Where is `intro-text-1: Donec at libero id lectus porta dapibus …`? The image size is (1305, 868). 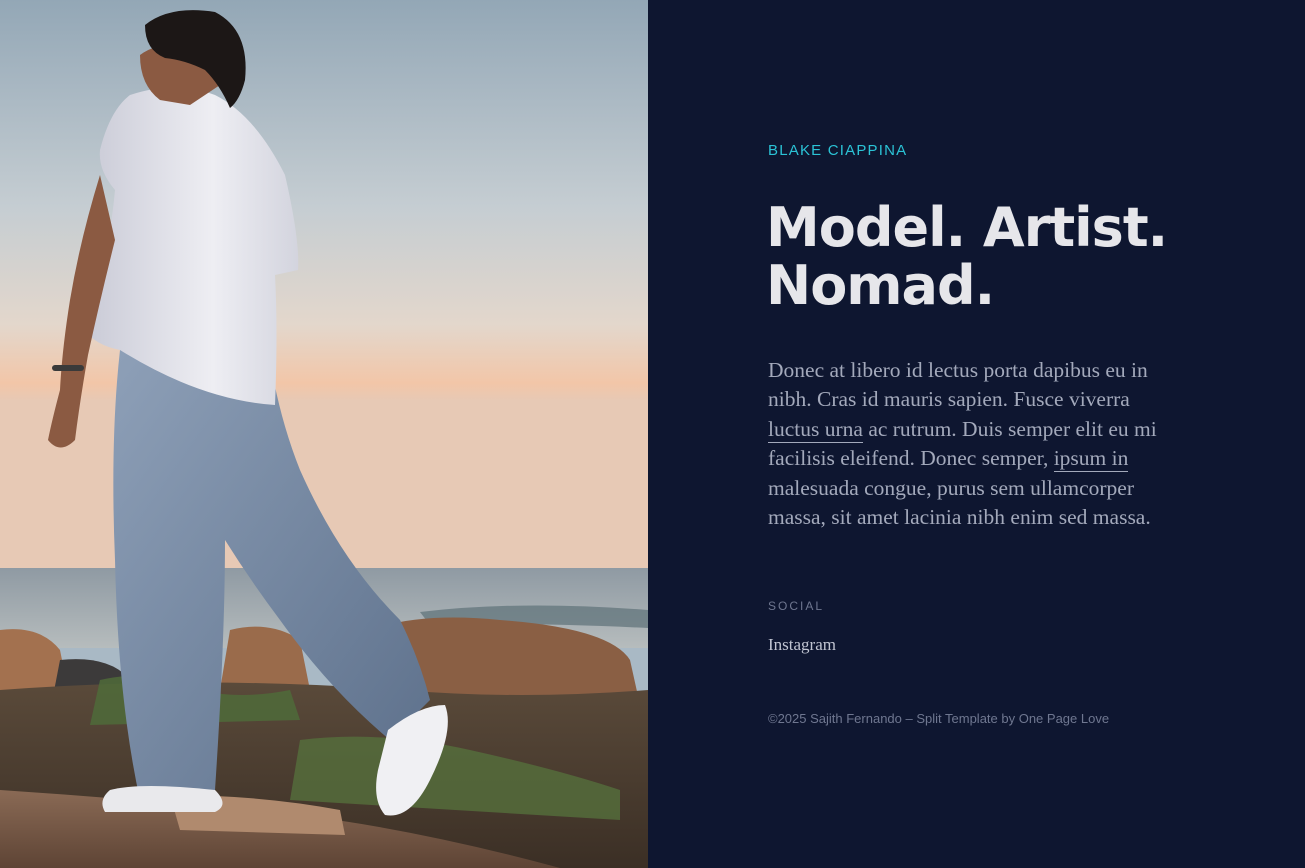 intro-text-1: Donec at libero id lectus porta dapibus … is located at coordinates (958, 385).